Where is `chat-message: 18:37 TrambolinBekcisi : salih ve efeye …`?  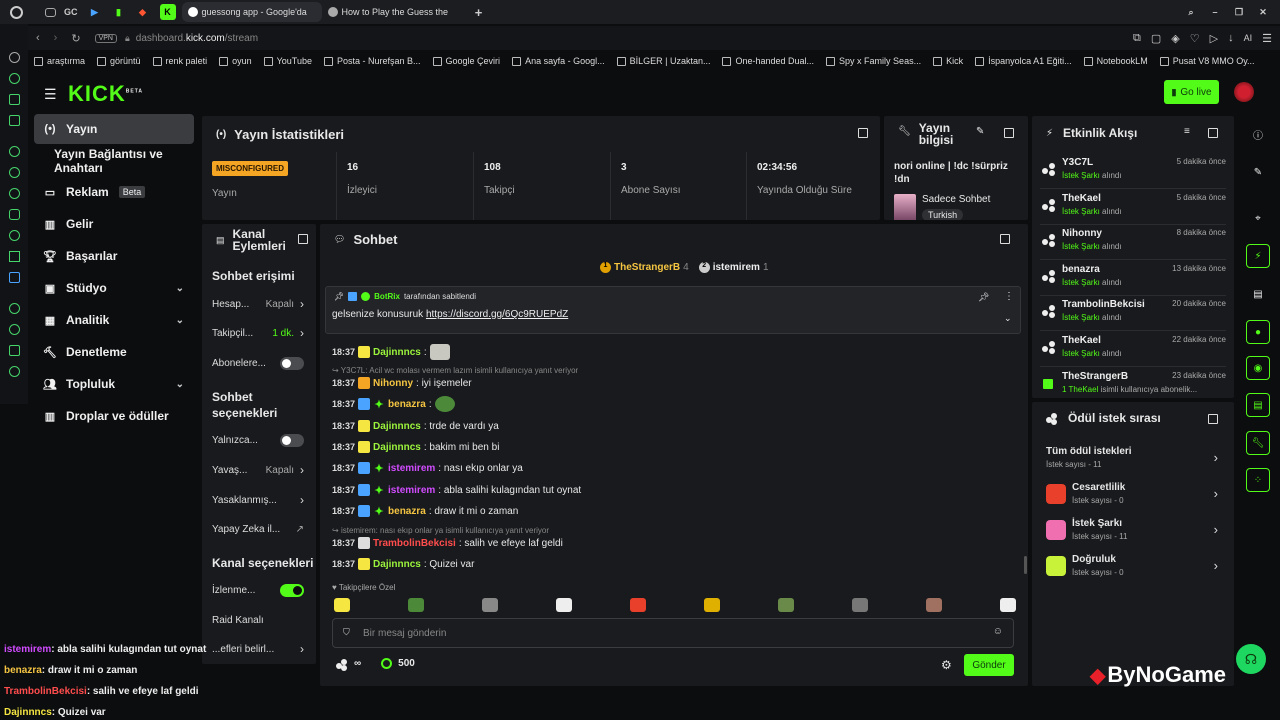 chat-message: 18:37 TrambolinBekcisi : salih ve efeye … is located at coordinates (447, 543).